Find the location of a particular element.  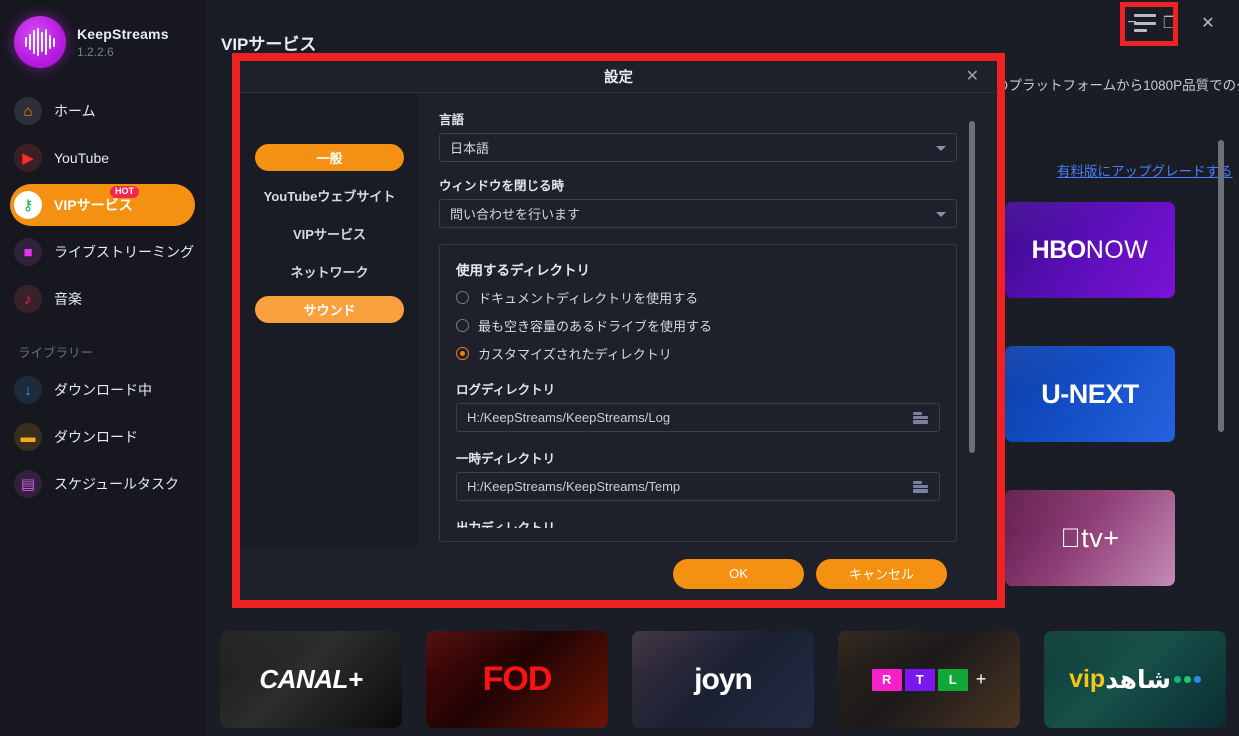

sidebar-item-music: ♪ 音楽 is located at coordinates (102, 299).